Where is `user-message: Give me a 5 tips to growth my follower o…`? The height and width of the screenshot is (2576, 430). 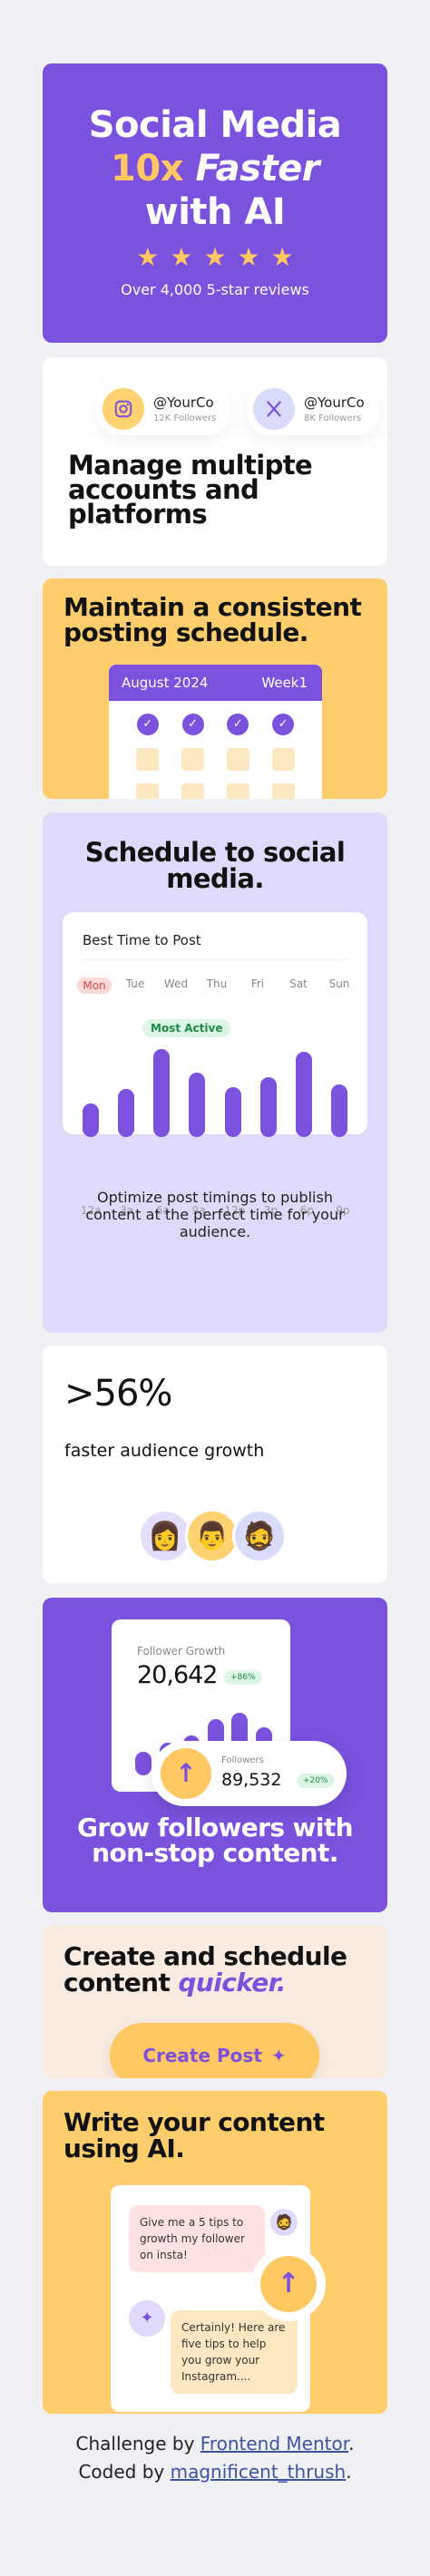 user-message: Give me a 5 tips to growth my follower o… is located at coordinates (197, 2238).